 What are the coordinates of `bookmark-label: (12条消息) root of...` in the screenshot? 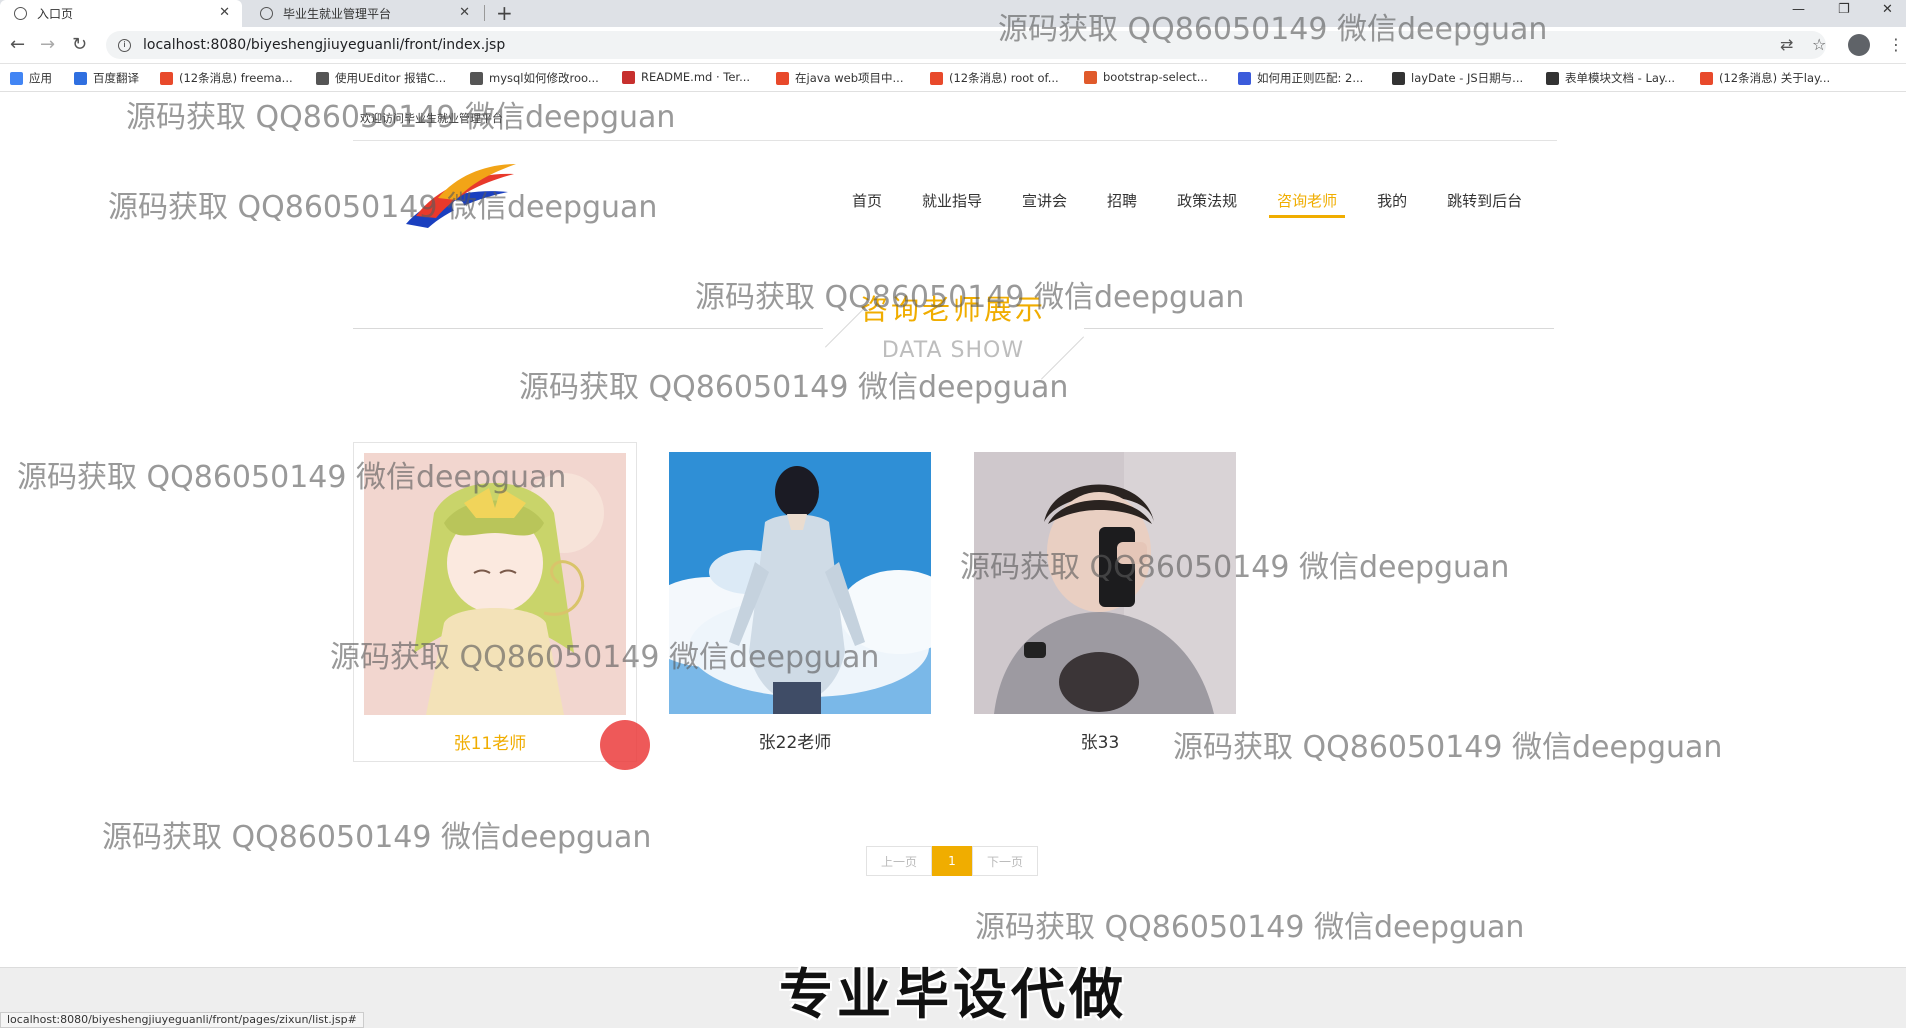 It's located at (1004, 78).